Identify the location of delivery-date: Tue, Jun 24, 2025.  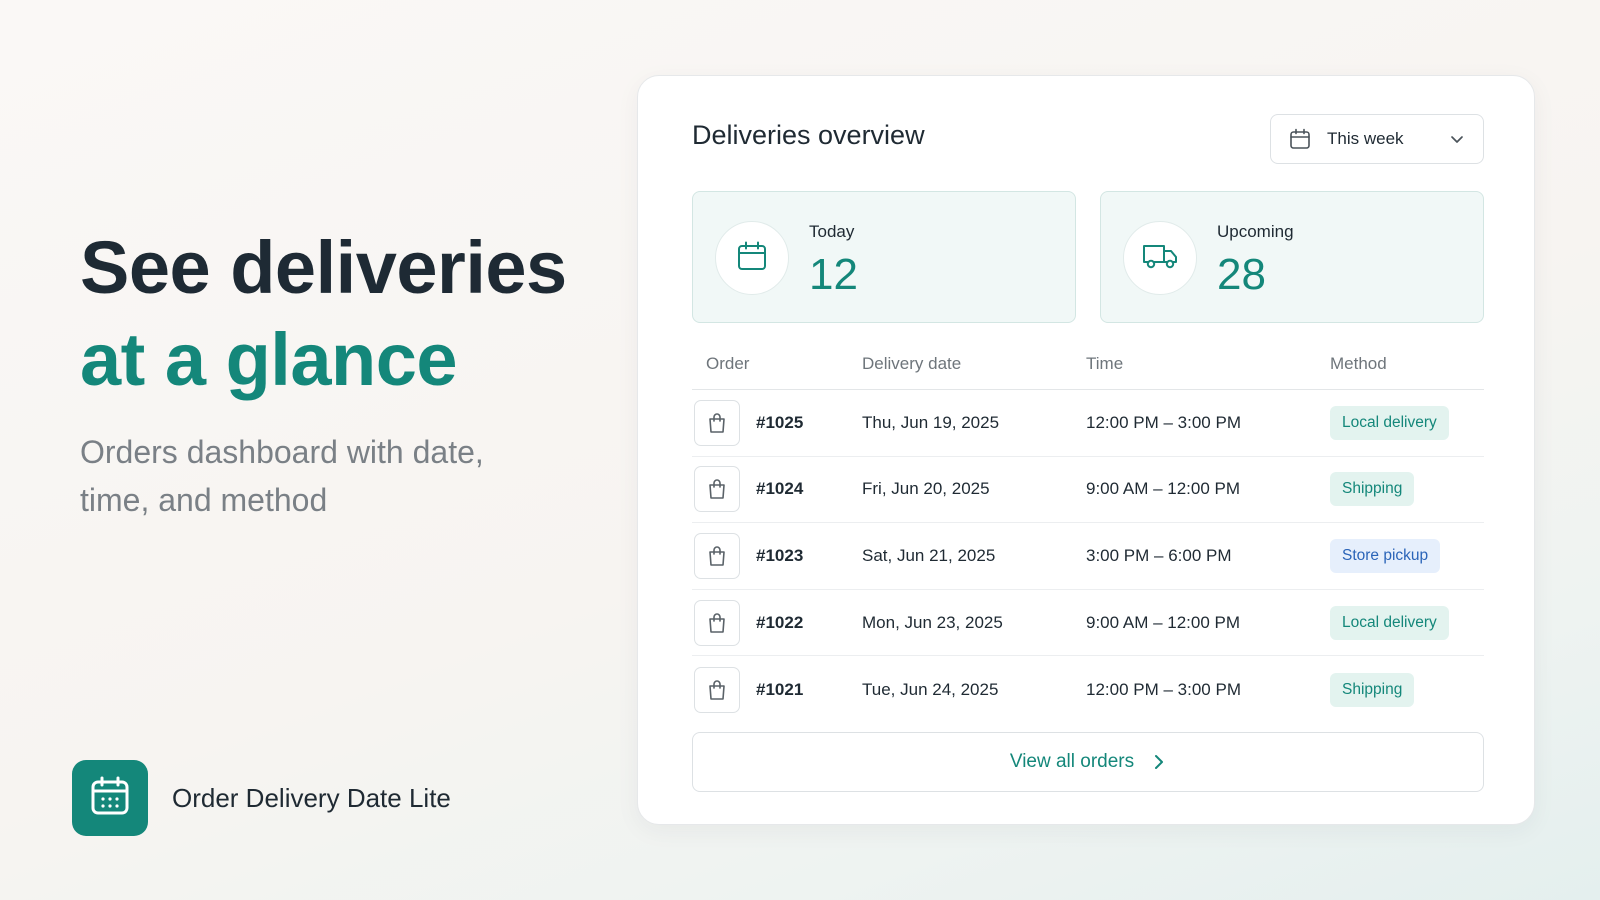
(930, 689).